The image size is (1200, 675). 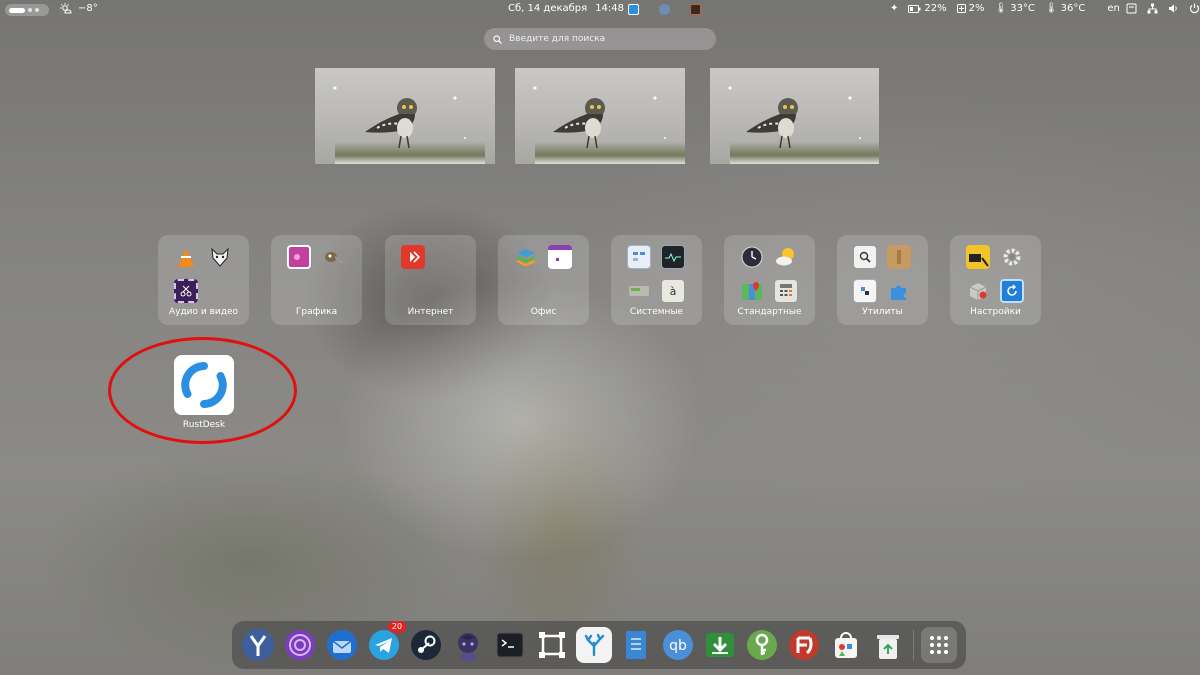 I want to click on folder-system: à Системные, so click(x=656, y=280).